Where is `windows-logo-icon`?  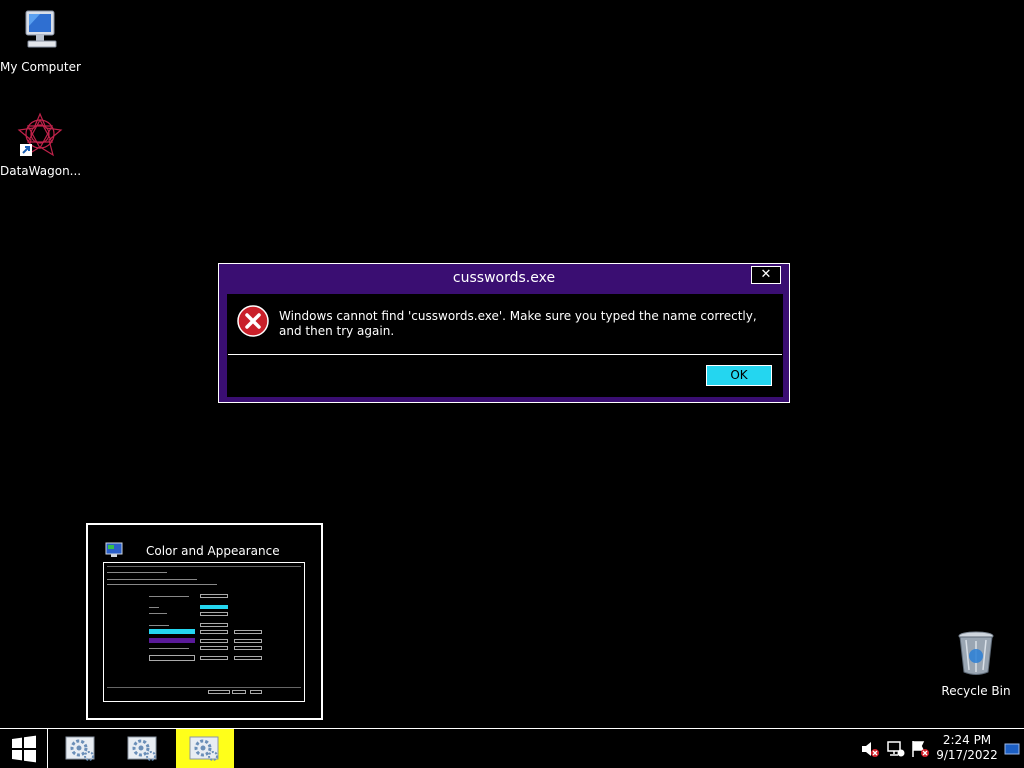 windows-logo-icon is located at coordinates (24, 749).